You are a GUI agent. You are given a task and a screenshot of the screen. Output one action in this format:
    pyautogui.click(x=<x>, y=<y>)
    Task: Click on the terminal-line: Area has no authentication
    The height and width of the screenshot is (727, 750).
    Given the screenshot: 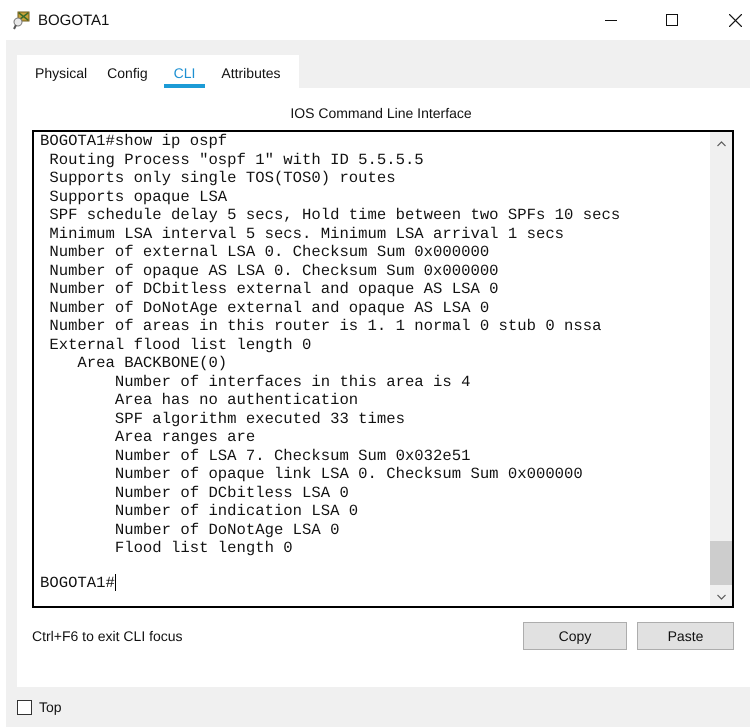 What is the action you would take?
    pyautogui.click(x=237, y=400)
    